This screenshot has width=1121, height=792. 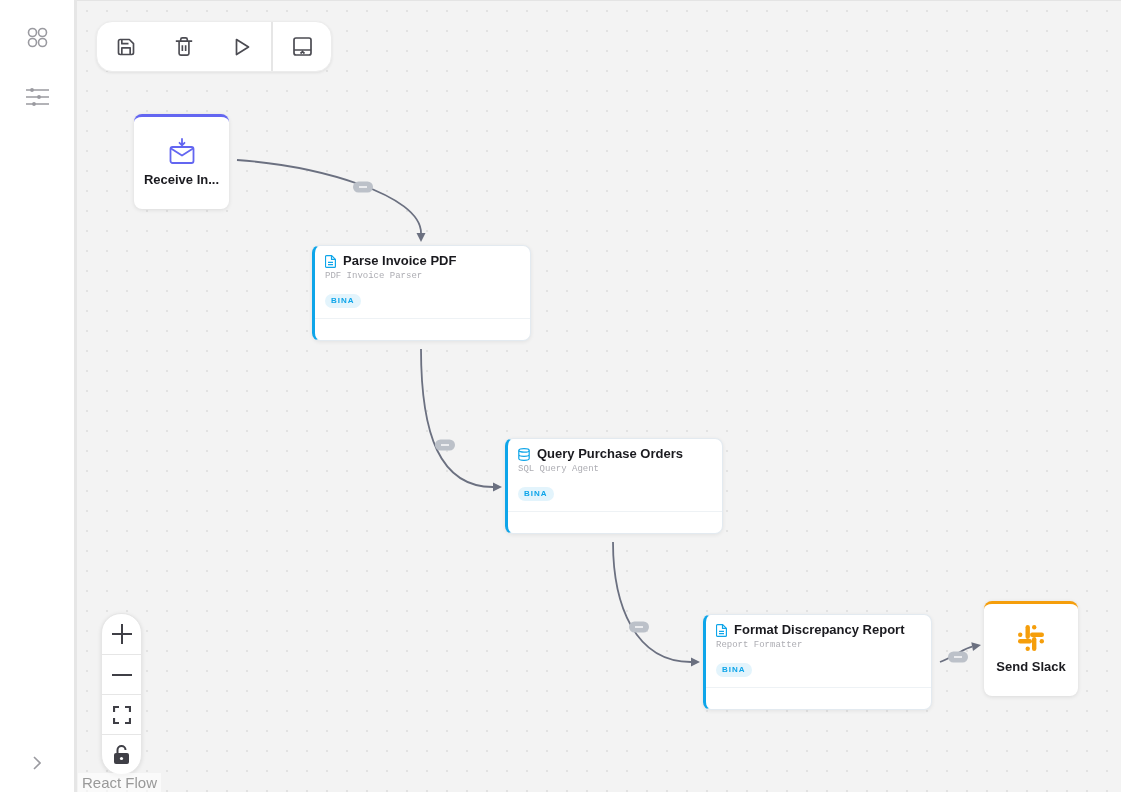 What do you see at coordinates (242, 46) in the screenshot?
I see `play-icon` at bounding box center [242, 46].